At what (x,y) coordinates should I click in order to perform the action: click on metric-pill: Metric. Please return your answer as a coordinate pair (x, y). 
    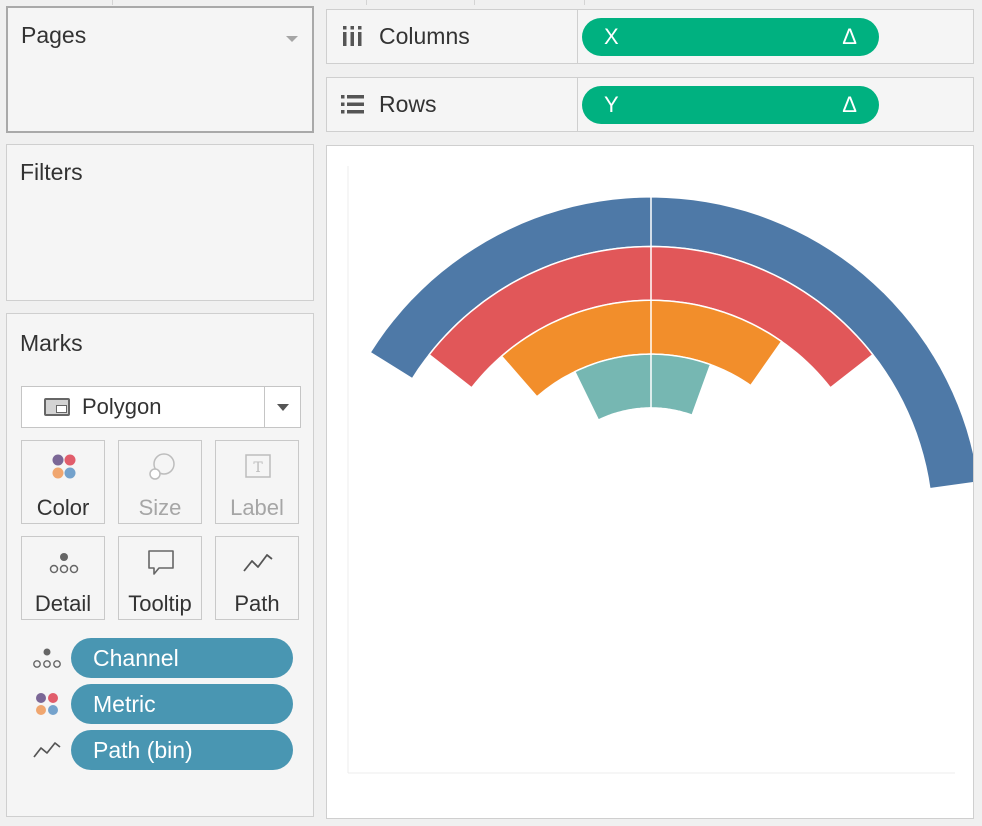
    Looking at the image, I should click on (182, 704).